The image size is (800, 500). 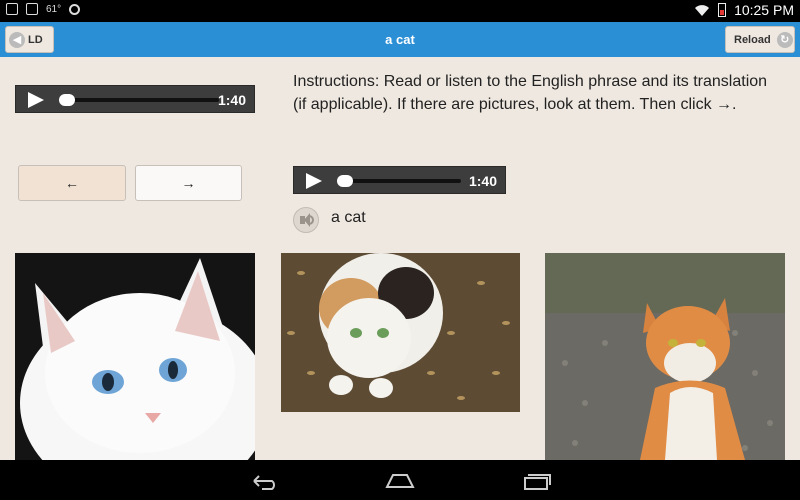 What do you see at coordinates (784, 39) in the screenshot?
I see `reload-icon: ↻` at bounding box center [784, 39].